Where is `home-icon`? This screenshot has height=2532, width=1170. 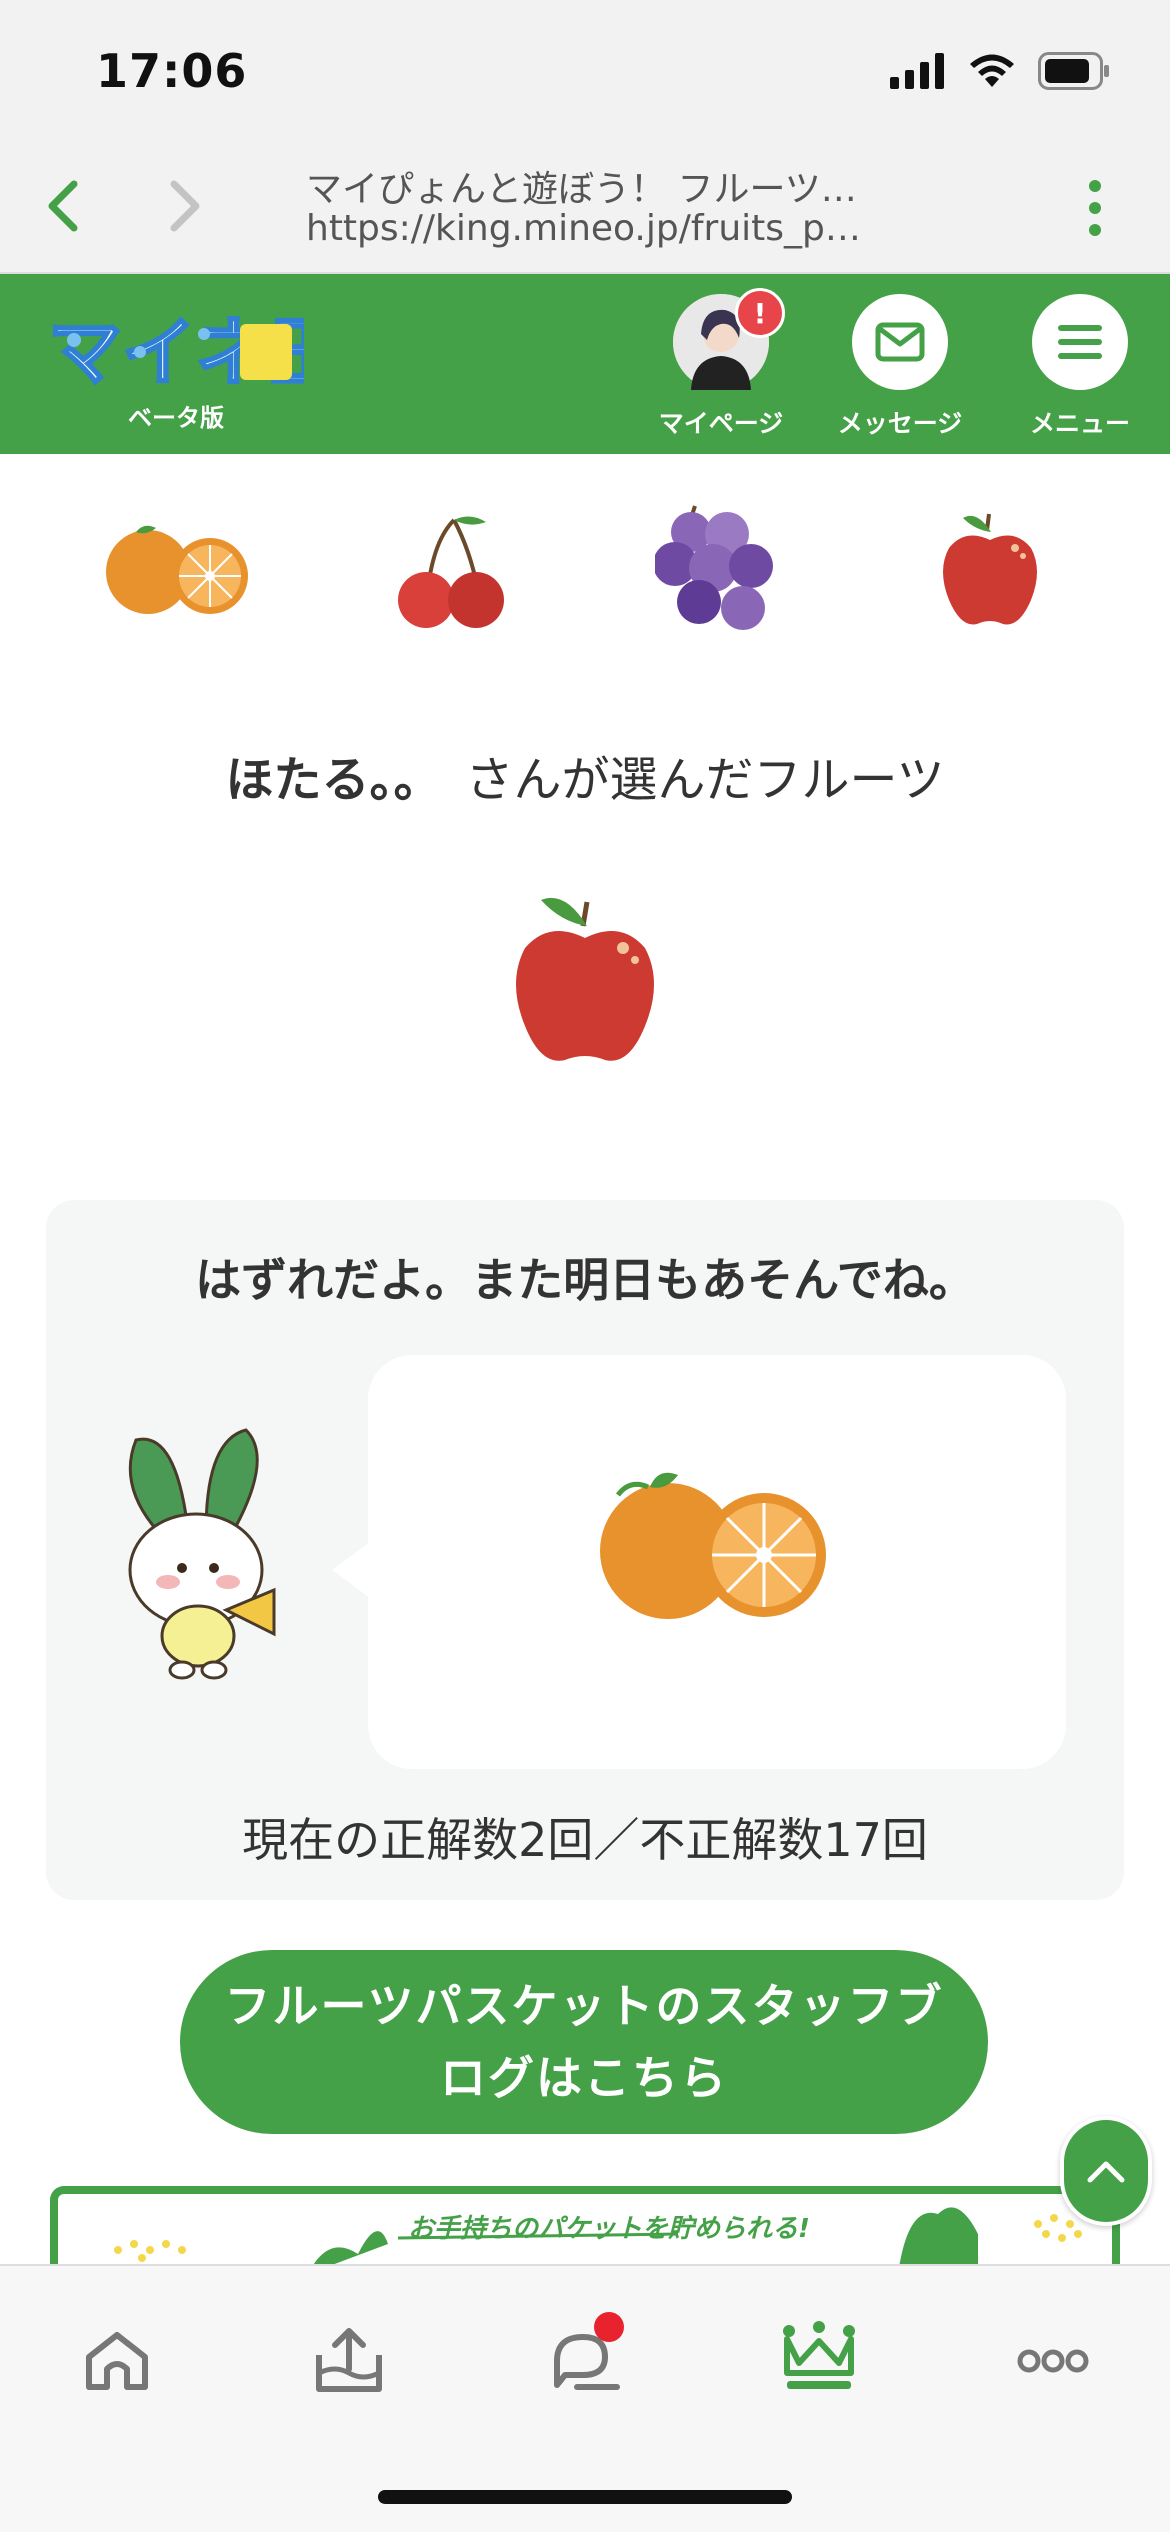
home-icon is located at coordinates (117, 2361).